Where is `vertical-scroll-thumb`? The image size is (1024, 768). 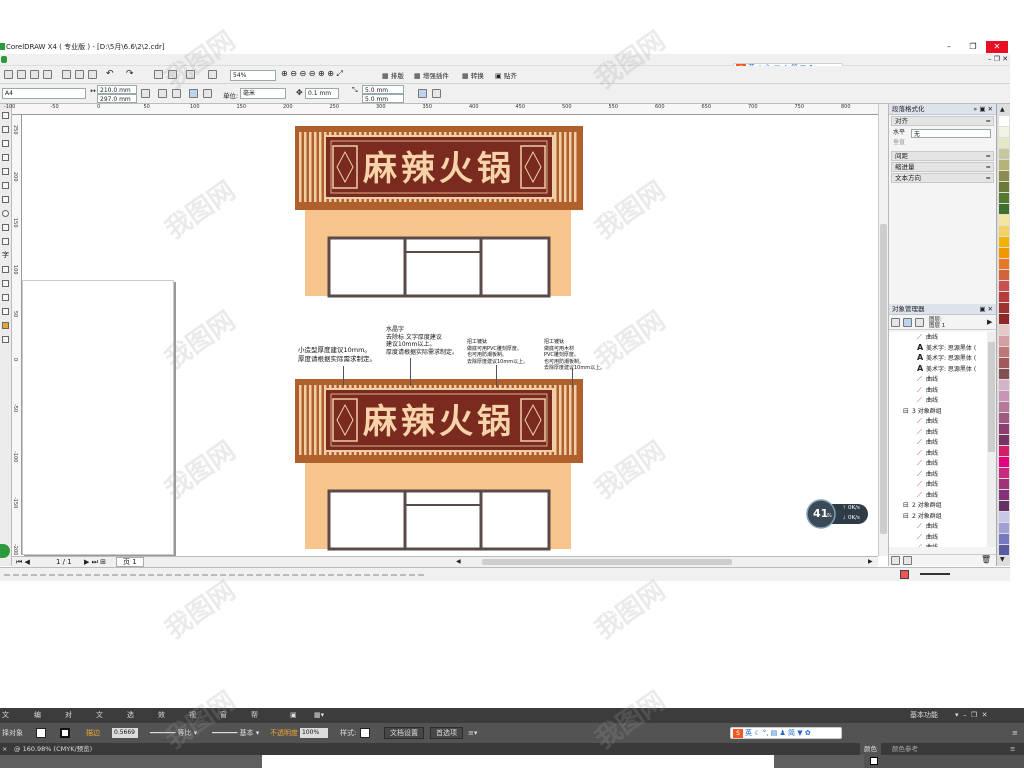 vertical-scroll-thumb is located at coordinates (883, 379).